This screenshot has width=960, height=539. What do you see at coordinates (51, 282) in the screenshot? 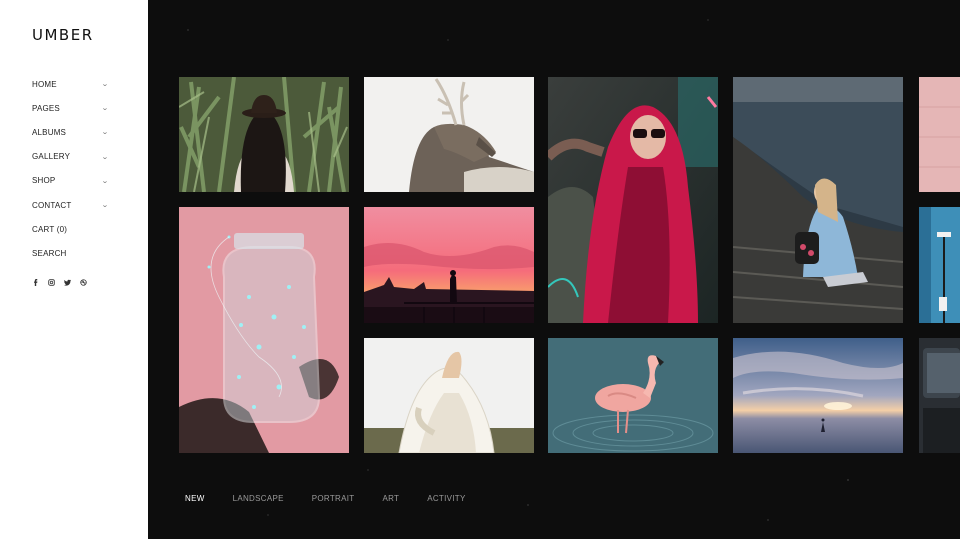
I see `instagram-icon` at bounding box center [51, 282].